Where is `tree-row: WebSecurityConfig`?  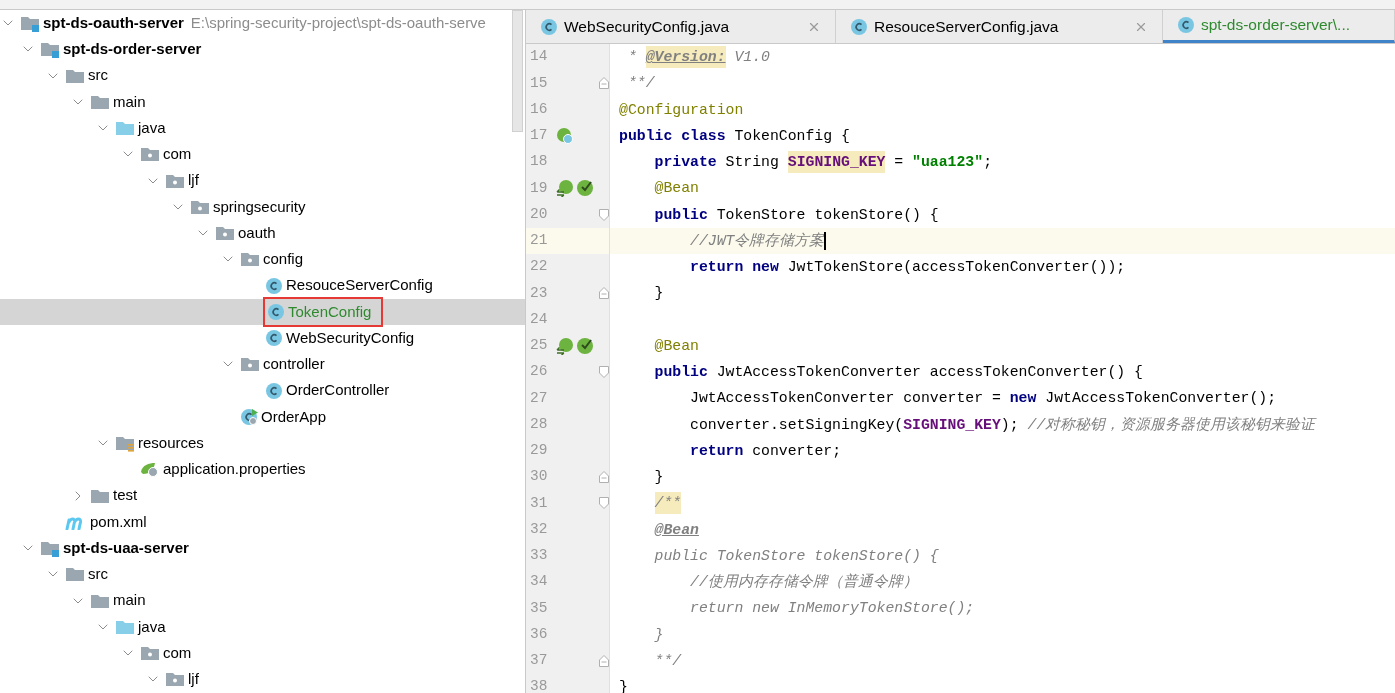 tree-row: WebSecurityConfig is located at coordinates (262, 338).